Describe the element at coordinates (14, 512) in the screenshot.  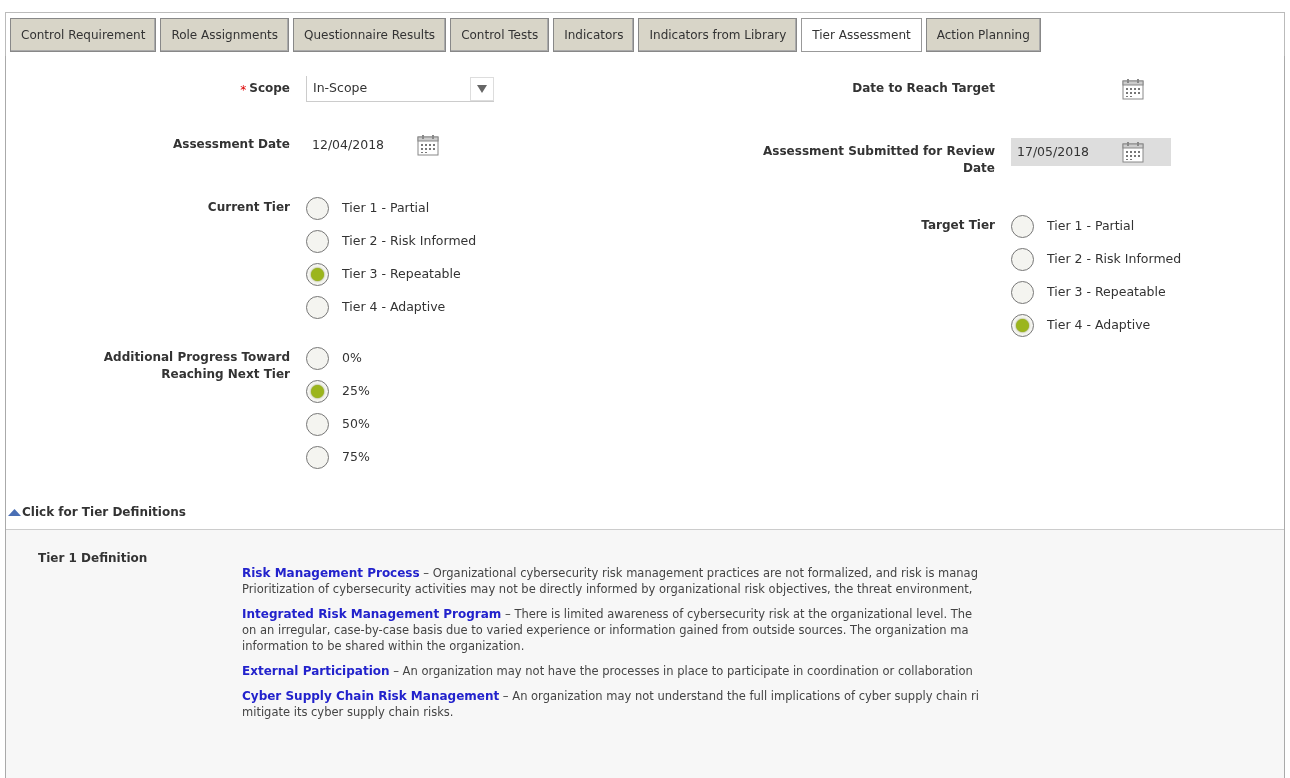
I see `collapse-triangle-icon` at that location.